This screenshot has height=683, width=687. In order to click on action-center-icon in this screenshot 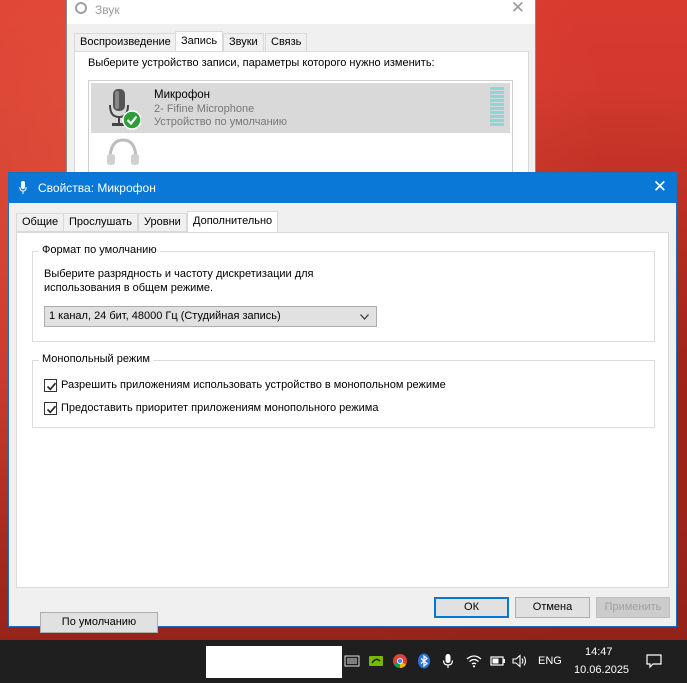, I will do `click(654, 661)`.